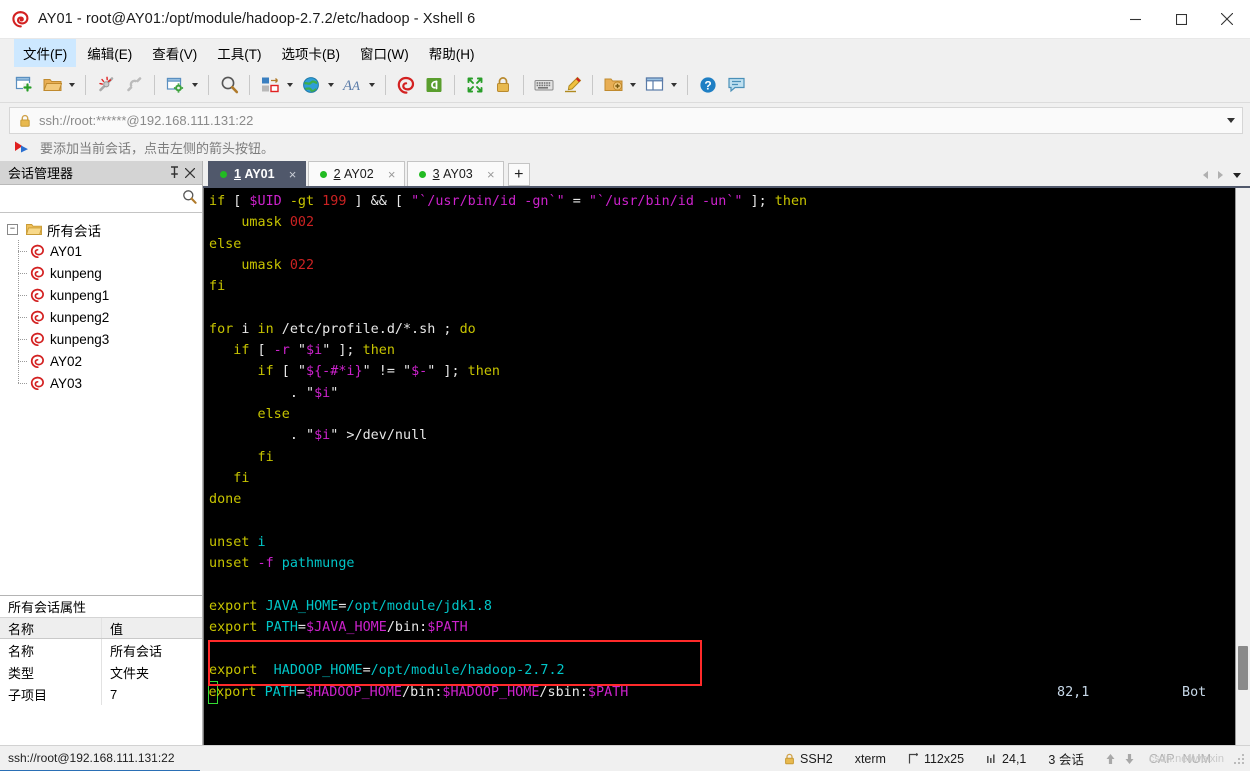  Describe the element at coordinates (52, 85) in the screenshot. I see `open-folder-icon` at that location.